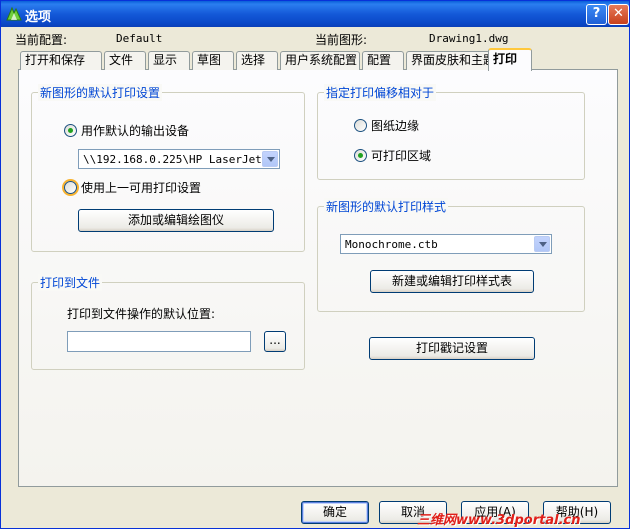 Image resolution: width=630 pixels, height=529 pixels. I want to click on default-plot-style-group: 新图形的默认打印样式 Monochrome.ctb 新建或编辑打印样式表, so click(451, 255).